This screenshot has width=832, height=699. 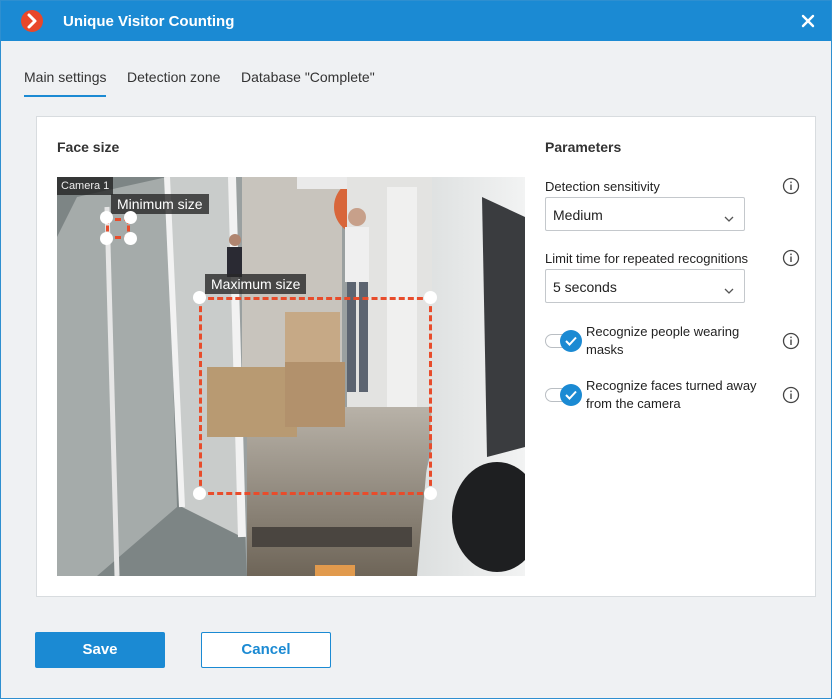 I want to click on max-handle-bottom-left, so click(x=199, y=493).